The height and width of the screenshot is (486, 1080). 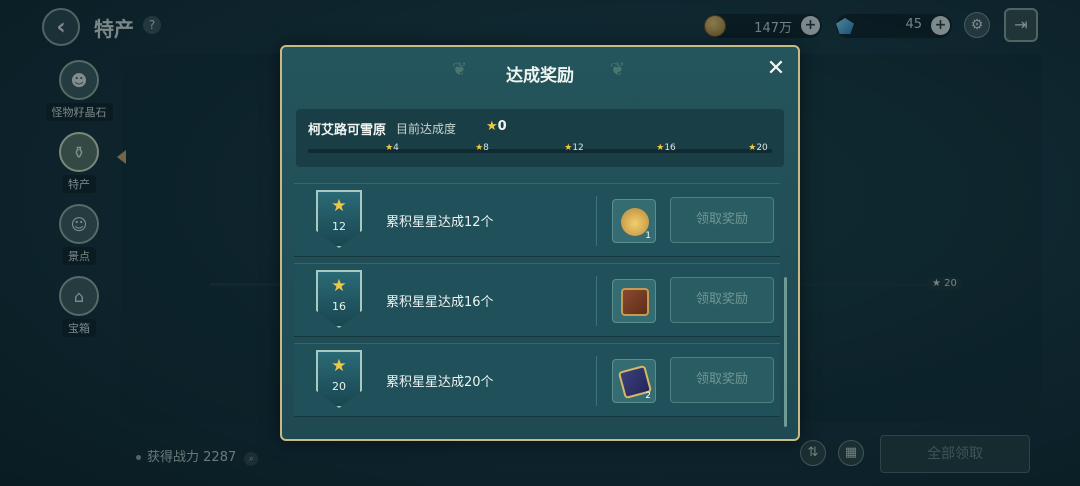 What do you see at coordinates (762, 148) in the screenshot?
I see `progress-tick-value: 20` at bounding box center [762, 148].